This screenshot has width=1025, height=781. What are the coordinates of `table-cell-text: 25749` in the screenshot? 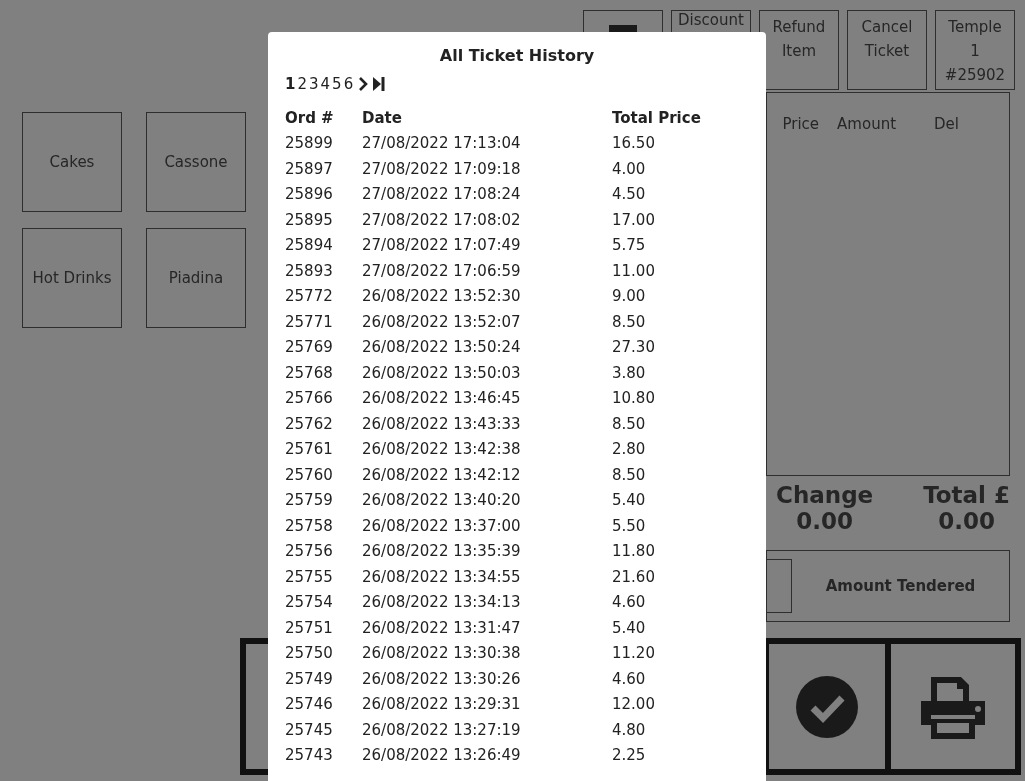 It's located at (309, 678).